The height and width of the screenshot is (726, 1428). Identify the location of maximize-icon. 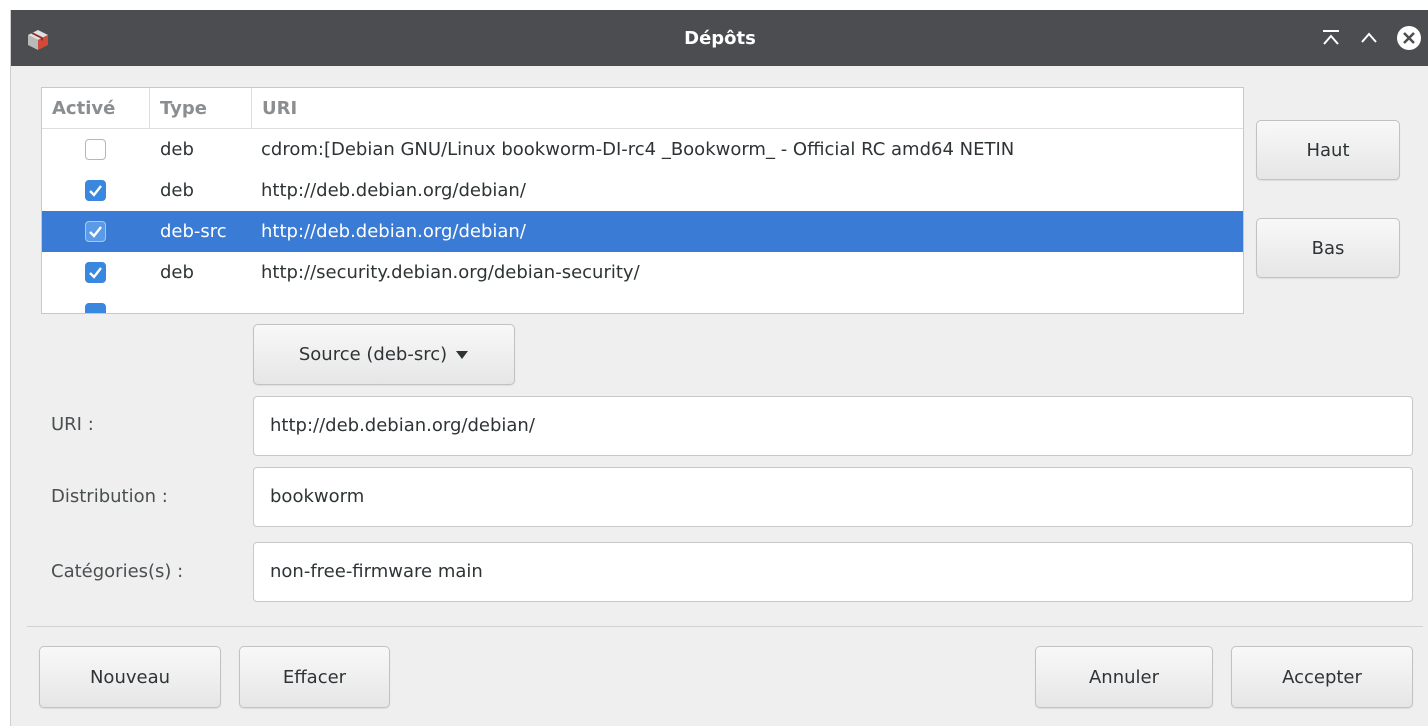
(1369, 38).